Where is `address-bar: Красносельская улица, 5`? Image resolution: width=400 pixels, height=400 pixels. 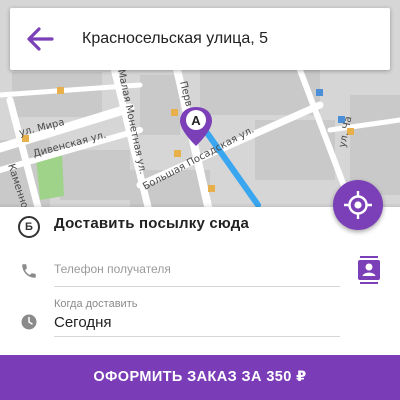
address-bar: Красносельская улица, 5 is located at coordinates (200, 39).